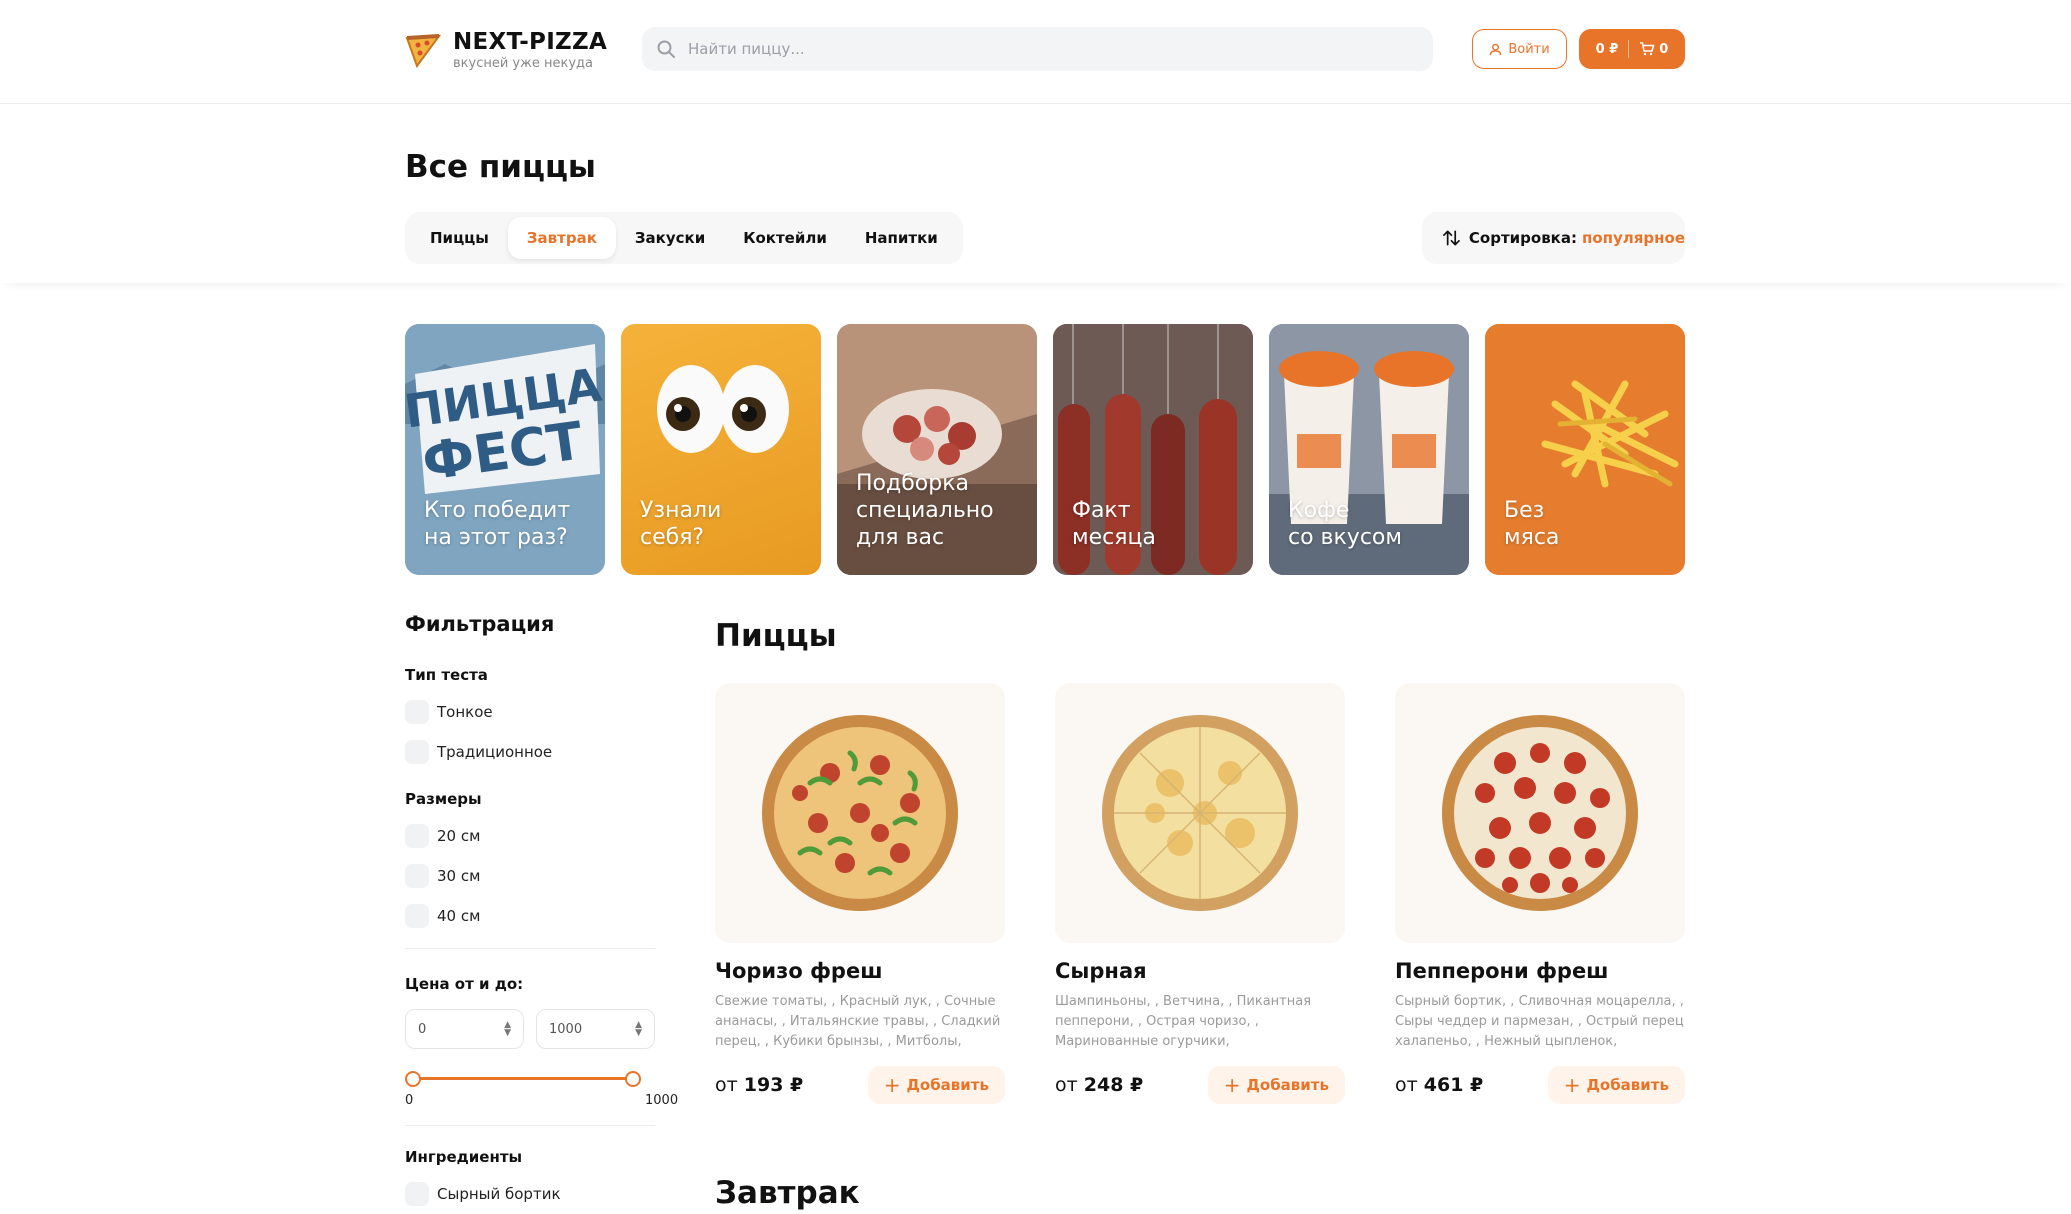 The height and width of the screenshot is (1214, 2071). I want to click on story-card-pizzafest: ПИЦЦА ФЕСТ Кто победит на этот раз?, so click(505, 449).